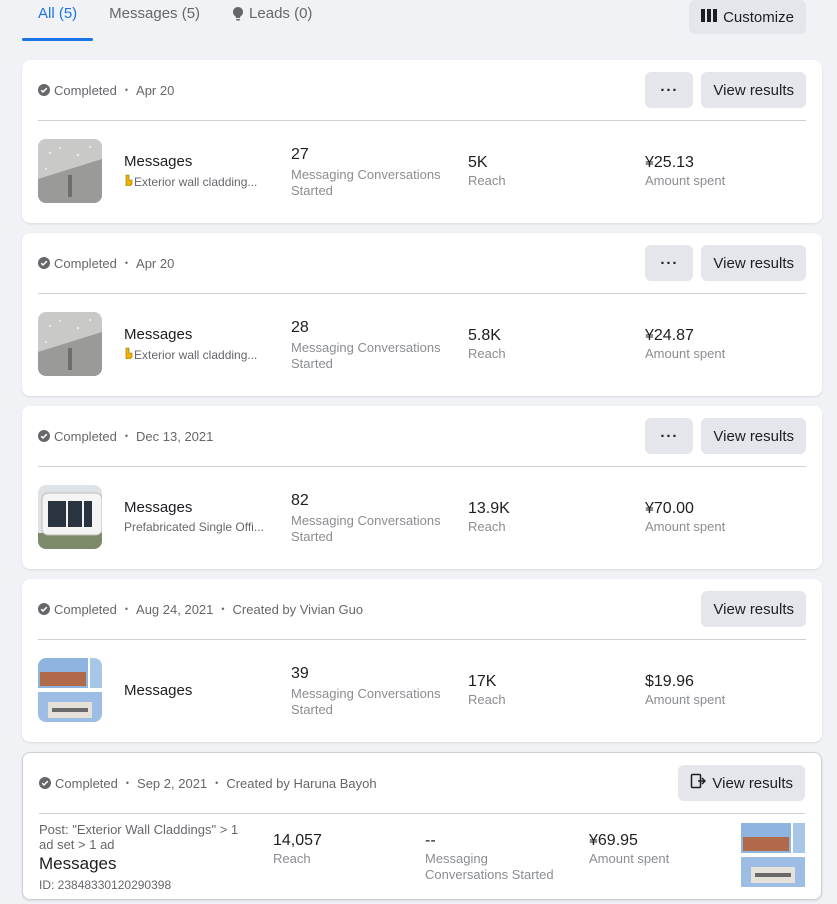 The image size is (837, 904). Describe the element at coordinates (155, 90) in the screenshot. I see `status-date: Apr 20` at that location.